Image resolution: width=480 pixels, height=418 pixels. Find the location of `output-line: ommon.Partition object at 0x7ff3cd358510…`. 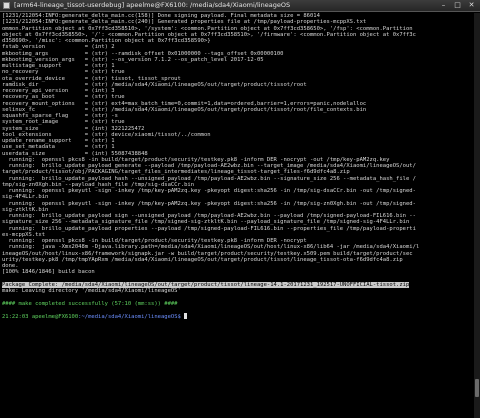

output-line: ommon.Partition object at 0x7ff3cd358510… is located at coordinates (207, 28).